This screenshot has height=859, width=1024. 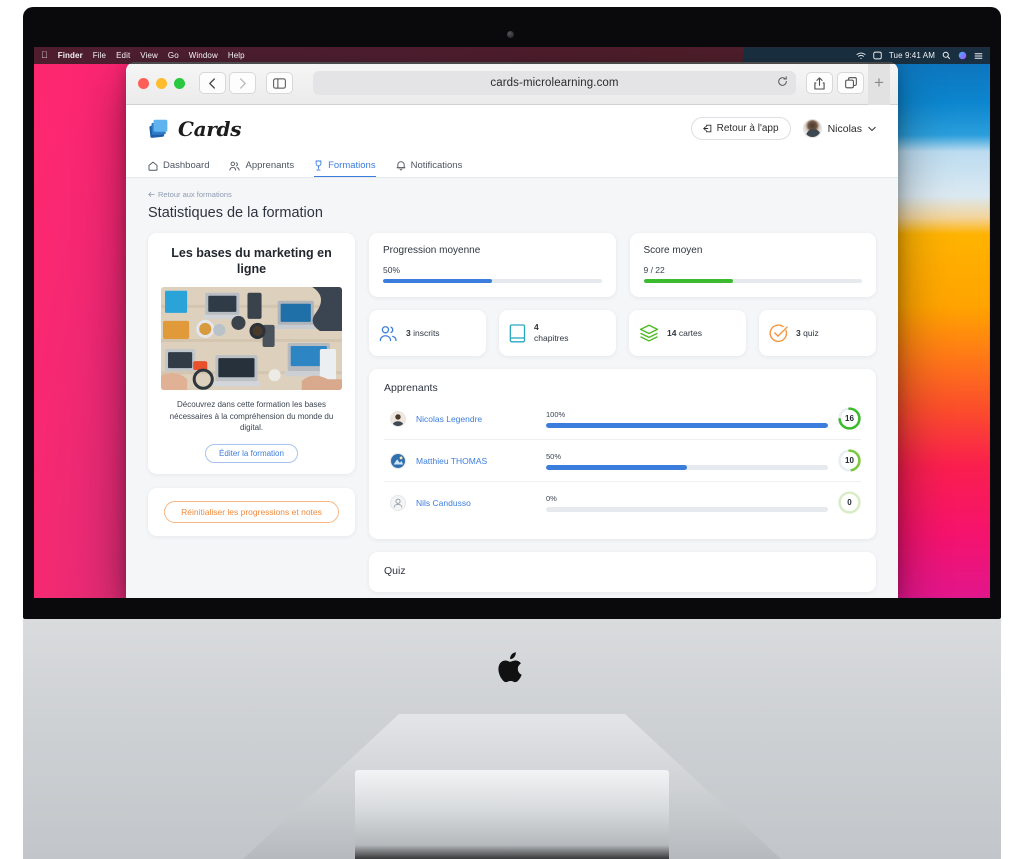 I want to click on nav-item-notifications: Notifications, so click(x=429, y=168).